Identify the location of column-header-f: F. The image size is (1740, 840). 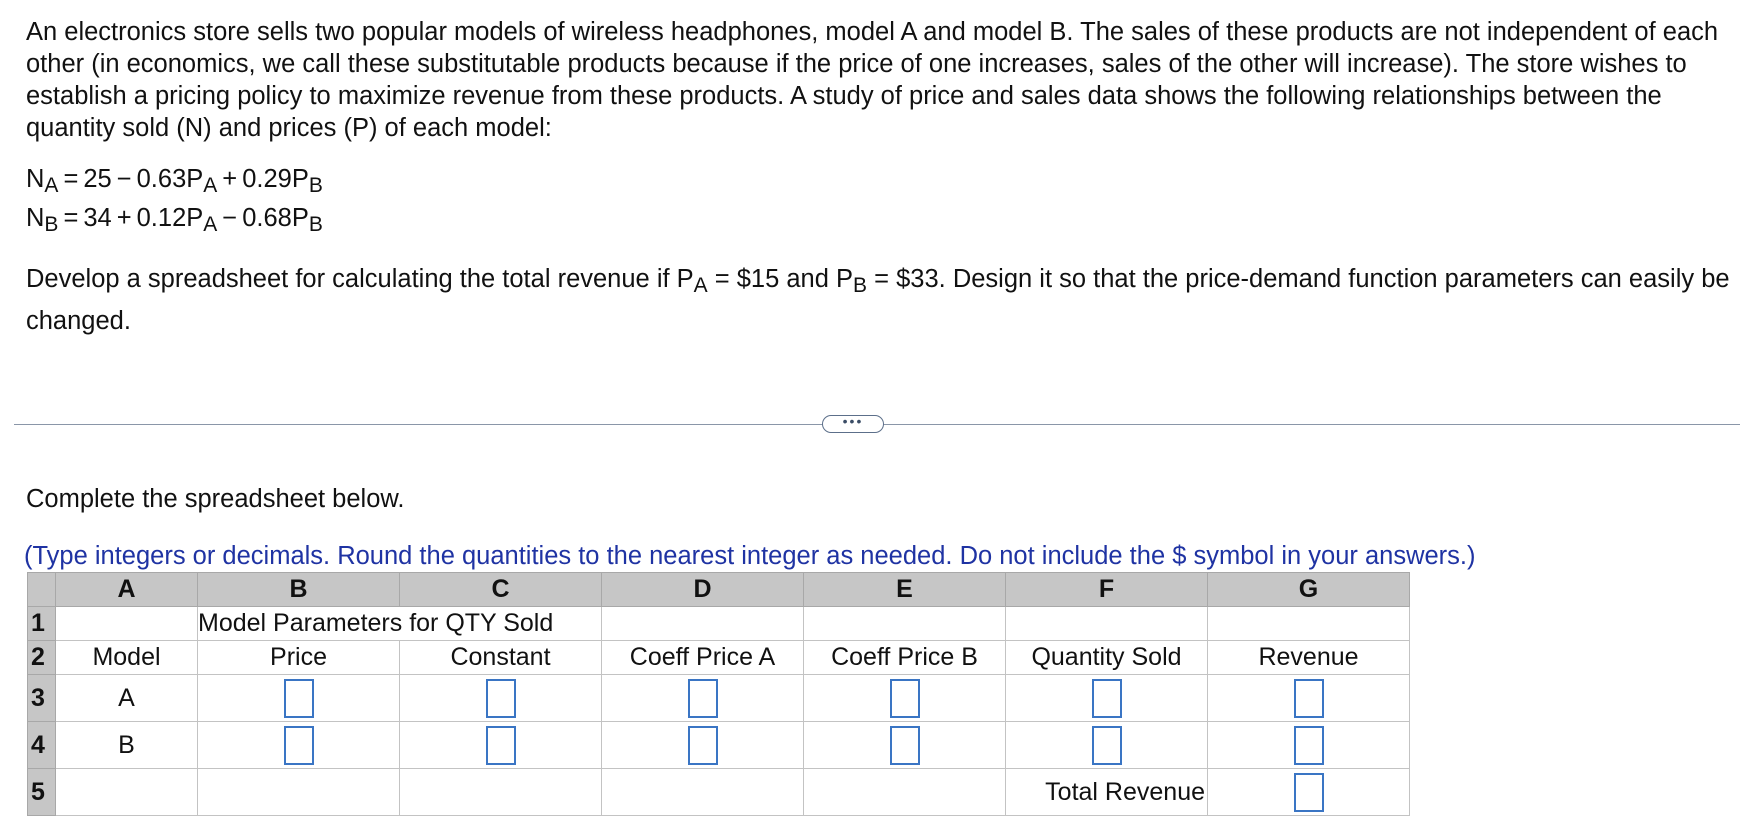
(1106, 589).